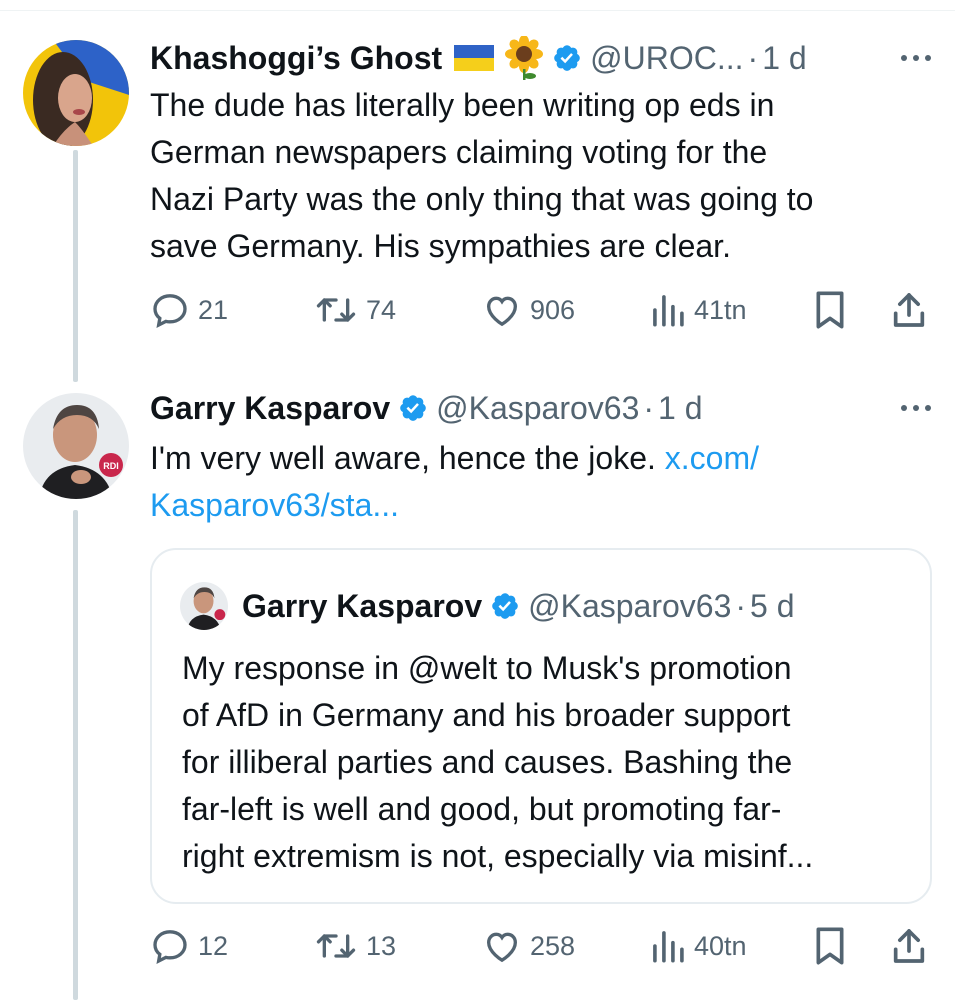 Image resolution: width=955 pixels, height=1000 pixels. What do you see at coordinates (720, 945) in the screenshot?
I see `views-count: 40tn` at bounding box center [720, 945].